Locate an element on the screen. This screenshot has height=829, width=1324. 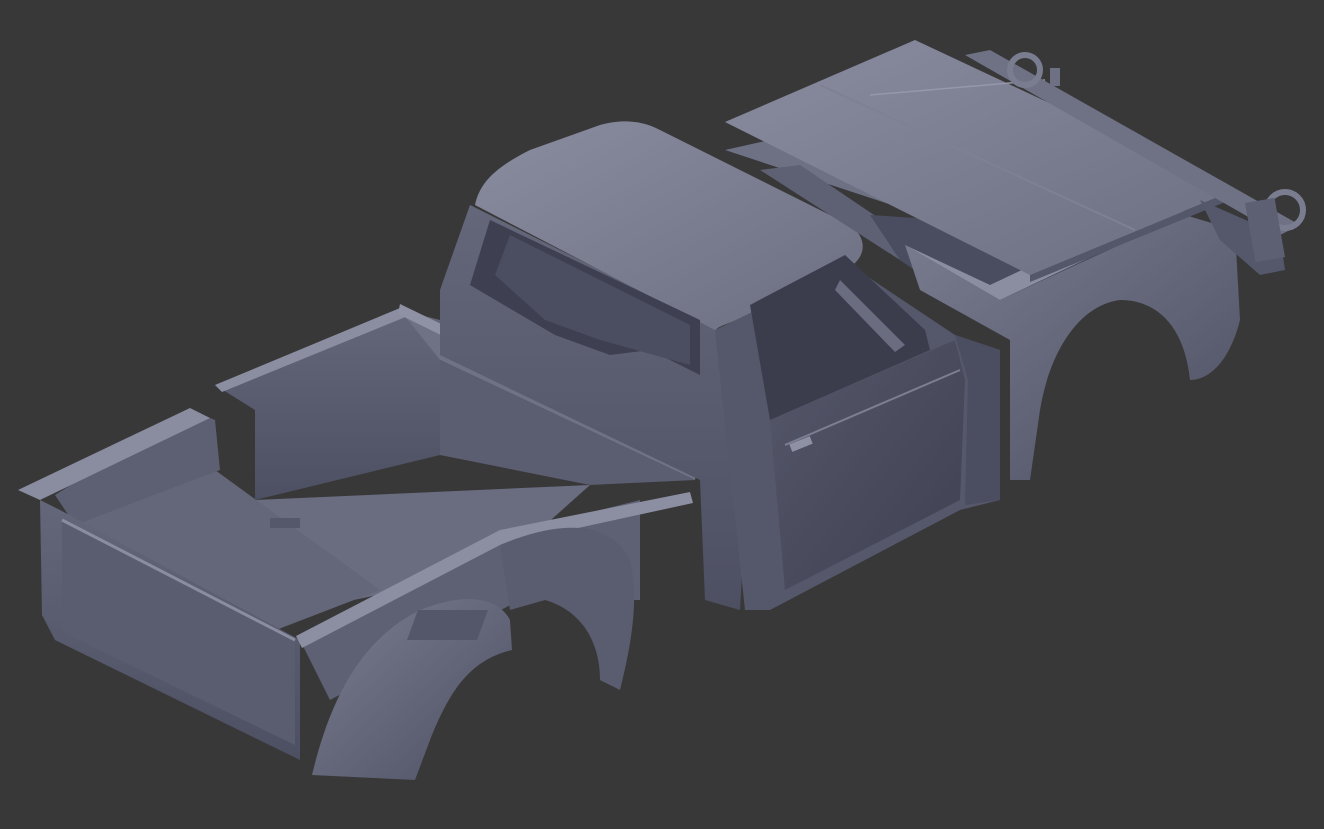
bed-cross-member is located at coordinates (285, 523).